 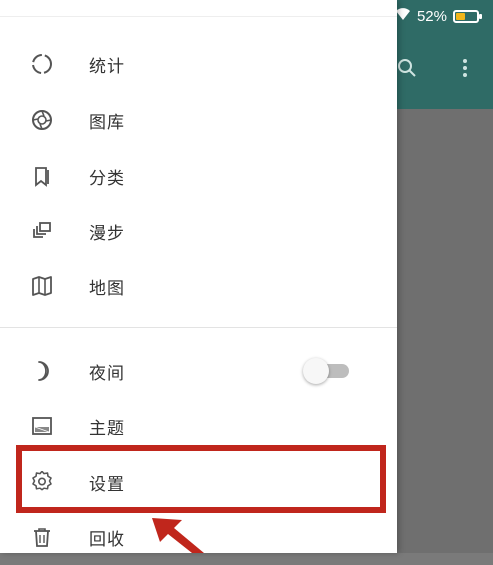 I want to click on search-icon, so click(x=407, y=68).